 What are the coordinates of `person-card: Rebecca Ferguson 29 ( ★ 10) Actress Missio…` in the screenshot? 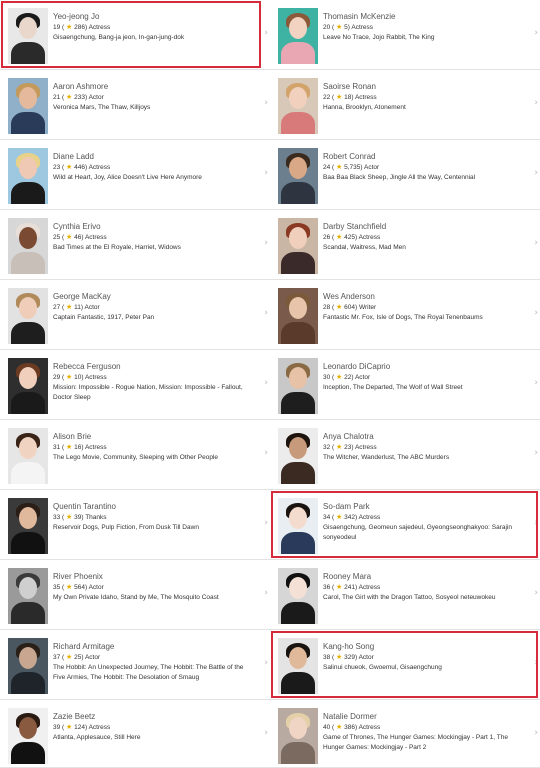 It's located at (135, 385).